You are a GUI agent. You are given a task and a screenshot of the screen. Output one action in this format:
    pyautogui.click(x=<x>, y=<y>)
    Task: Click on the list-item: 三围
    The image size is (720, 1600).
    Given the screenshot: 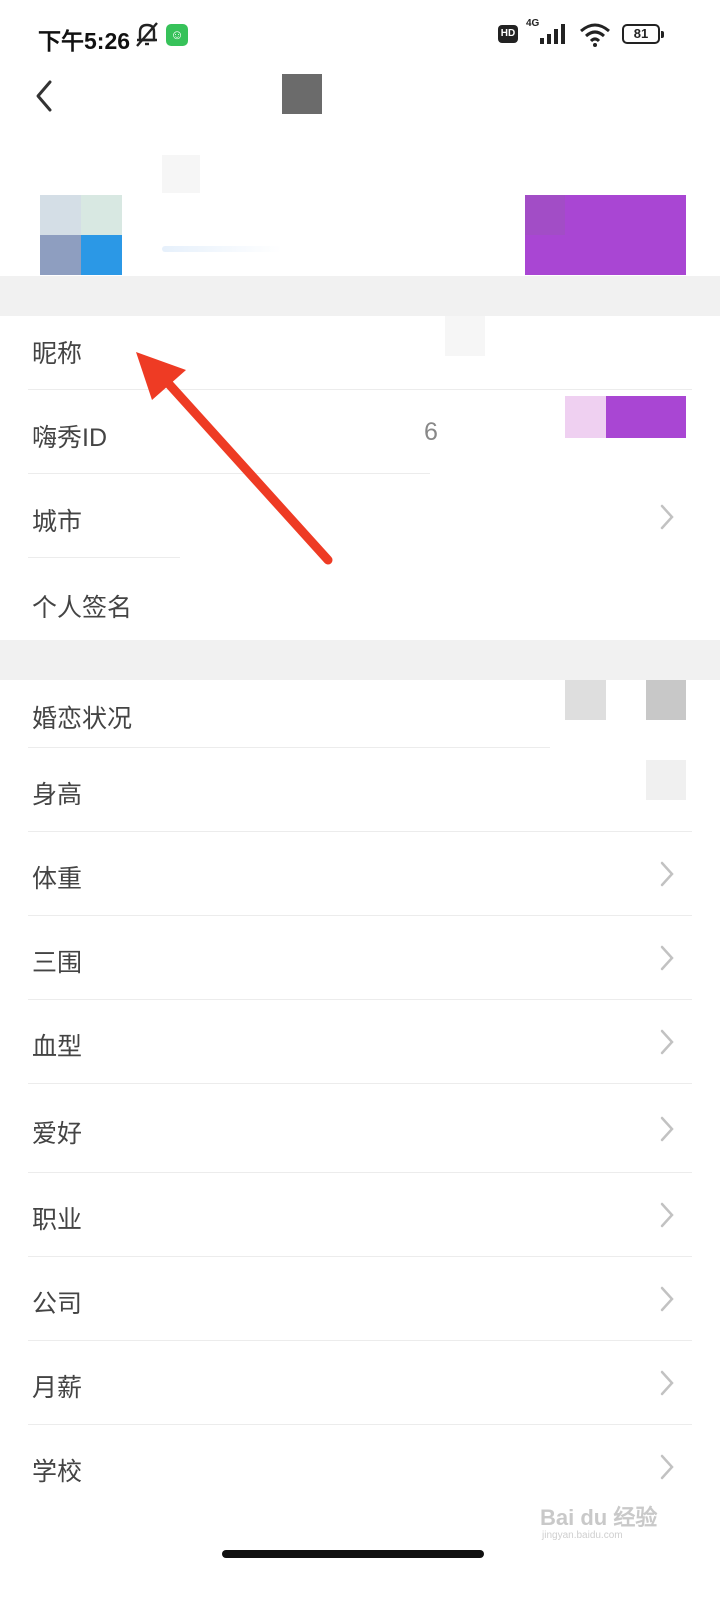 What is the action you would take?
    pyautogui.click(x=360, y=958)
    